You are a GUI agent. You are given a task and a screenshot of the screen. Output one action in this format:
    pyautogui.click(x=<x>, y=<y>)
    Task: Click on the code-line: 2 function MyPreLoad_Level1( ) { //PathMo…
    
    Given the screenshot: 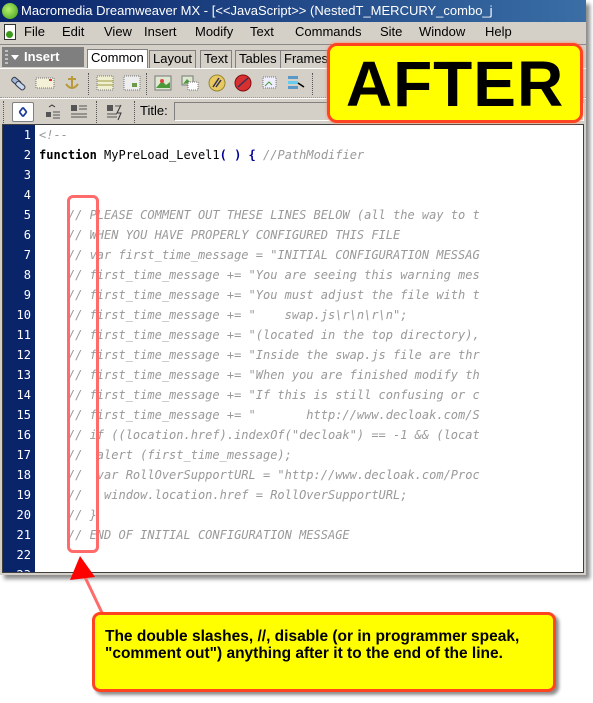 What is the action you would take?
    pyautogui.click(x=293, y=155)
    